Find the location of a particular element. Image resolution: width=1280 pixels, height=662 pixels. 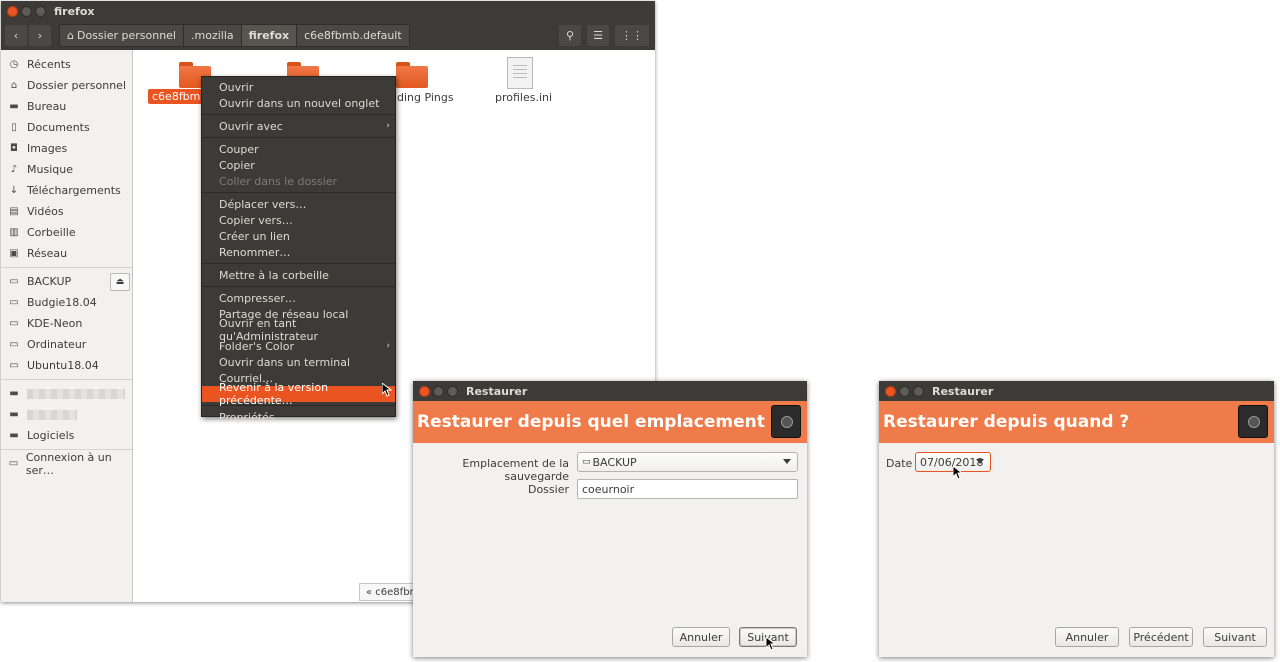

eject-button: ⏏ is located at coordinates (120, 281).